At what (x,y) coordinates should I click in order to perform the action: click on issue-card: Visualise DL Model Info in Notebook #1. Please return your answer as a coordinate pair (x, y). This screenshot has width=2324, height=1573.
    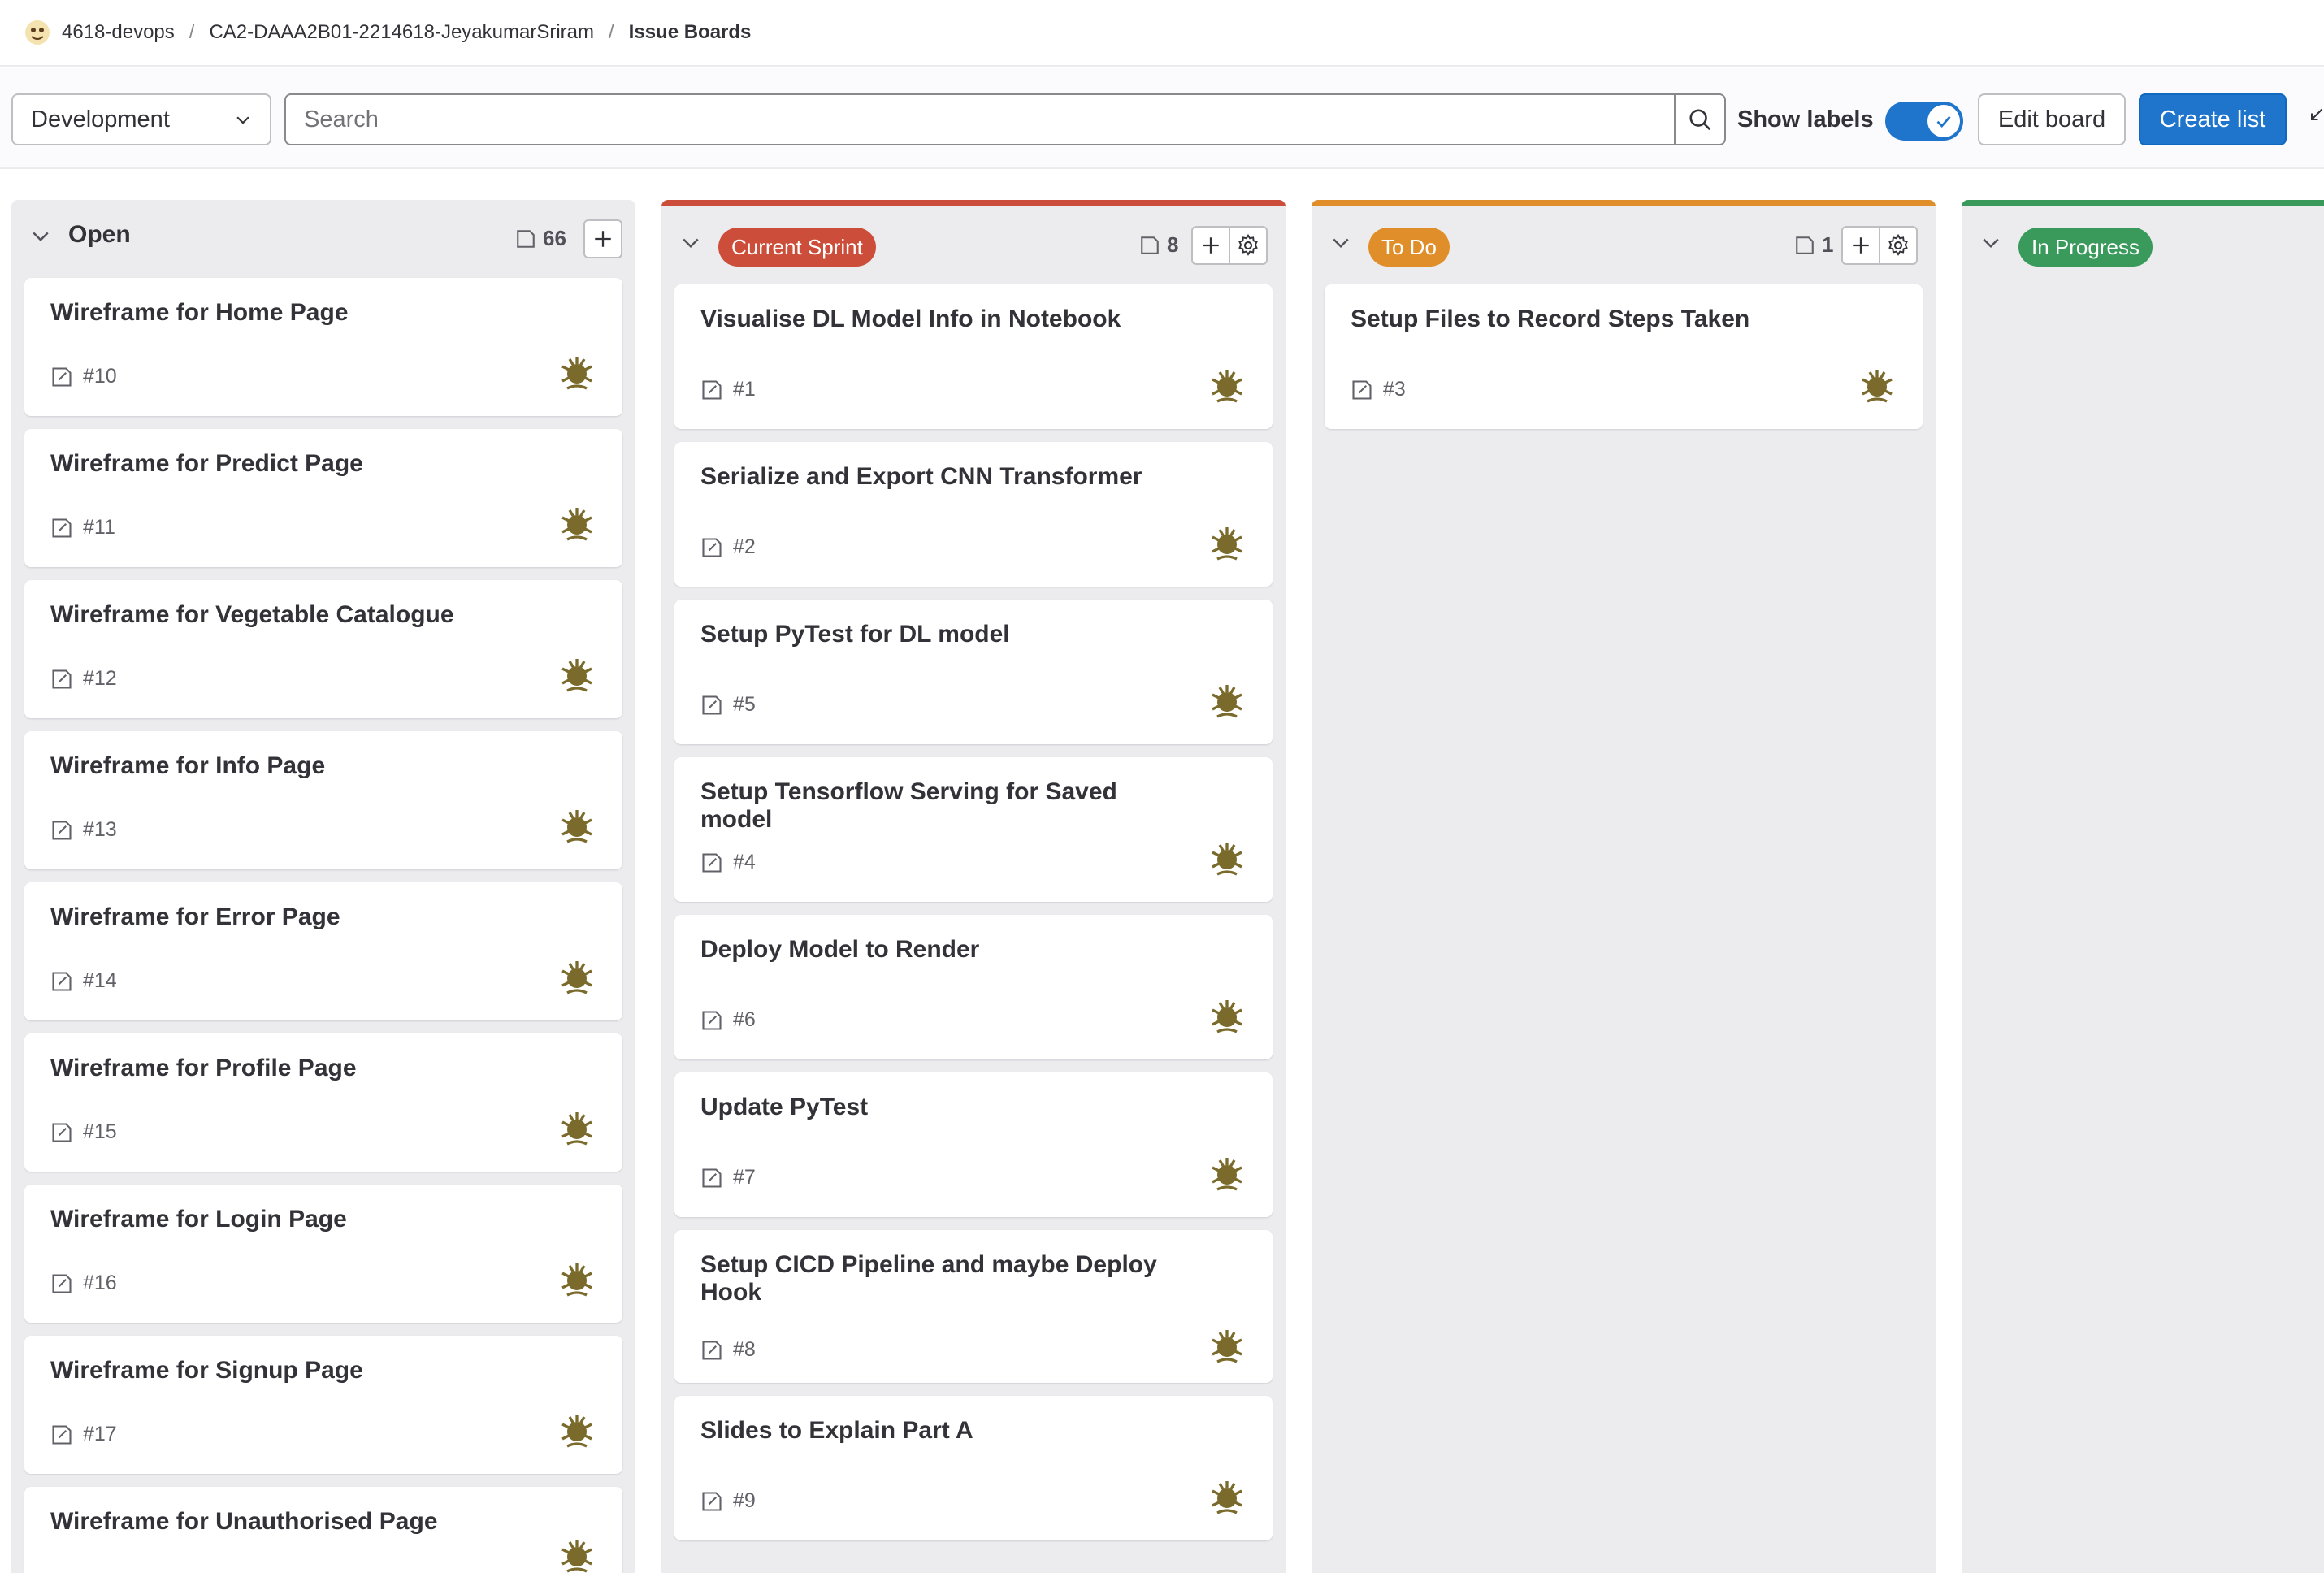
    Looking at the image, I should click on (973, 356).